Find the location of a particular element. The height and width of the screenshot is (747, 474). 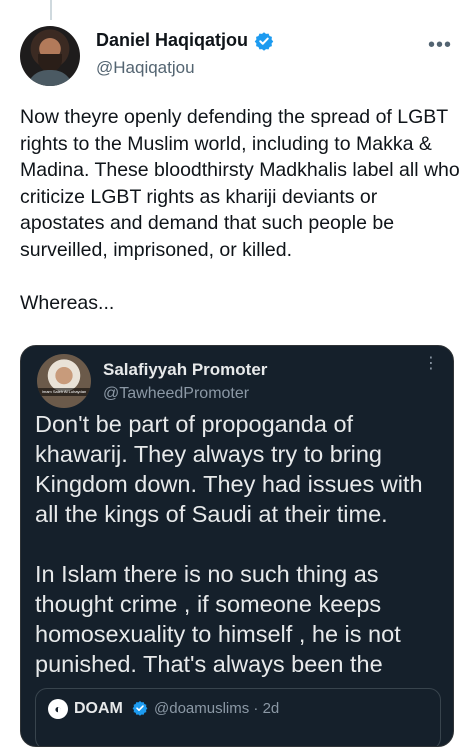

nested-author-name: DOAM is located at coordinates (98, 709).